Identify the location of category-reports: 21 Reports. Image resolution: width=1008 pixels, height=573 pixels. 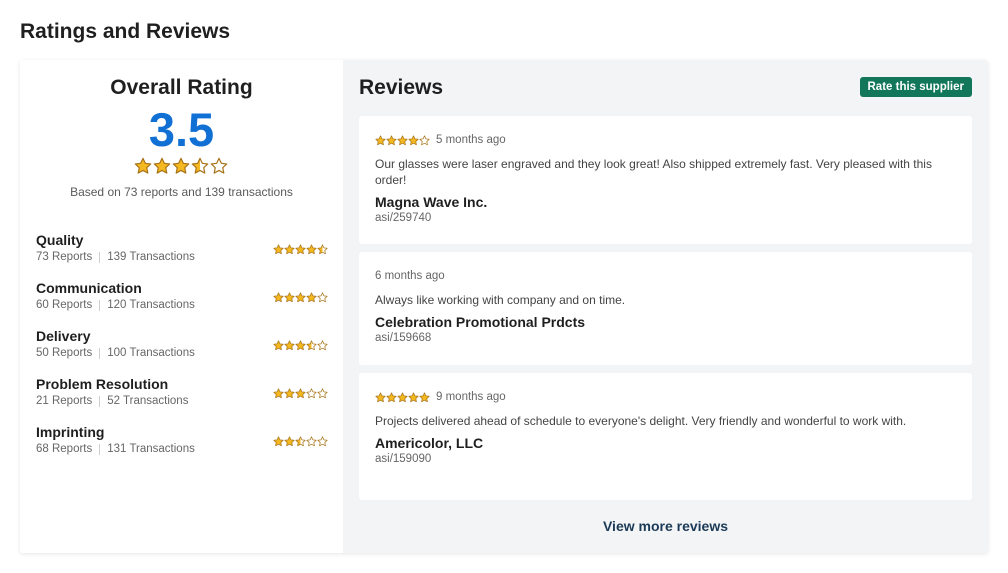
(64, 401).